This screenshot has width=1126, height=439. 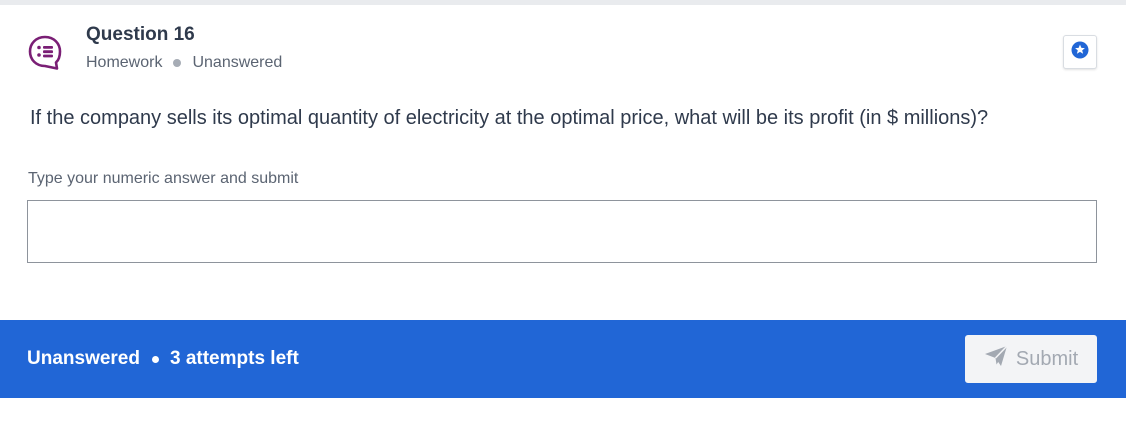 I want to click on paper-plane-icon, so click(x=996, y=359).